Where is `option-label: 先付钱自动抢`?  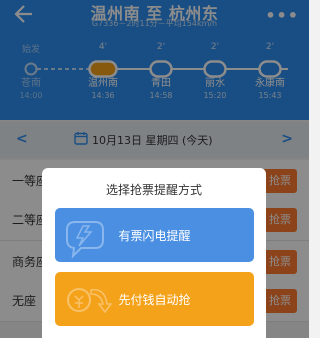
option-label: 先付钱自动抢 is located at coordinates (154, 300).